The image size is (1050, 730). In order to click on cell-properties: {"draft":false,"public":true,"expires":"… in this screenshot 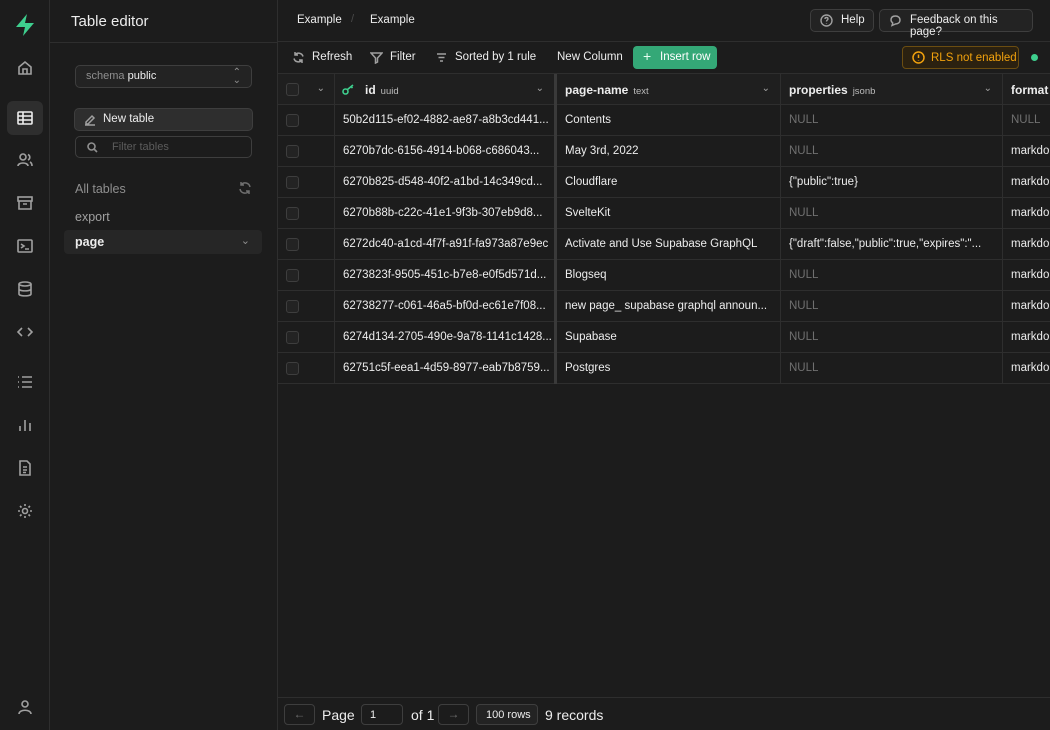, I will do `click(892, 244)`.